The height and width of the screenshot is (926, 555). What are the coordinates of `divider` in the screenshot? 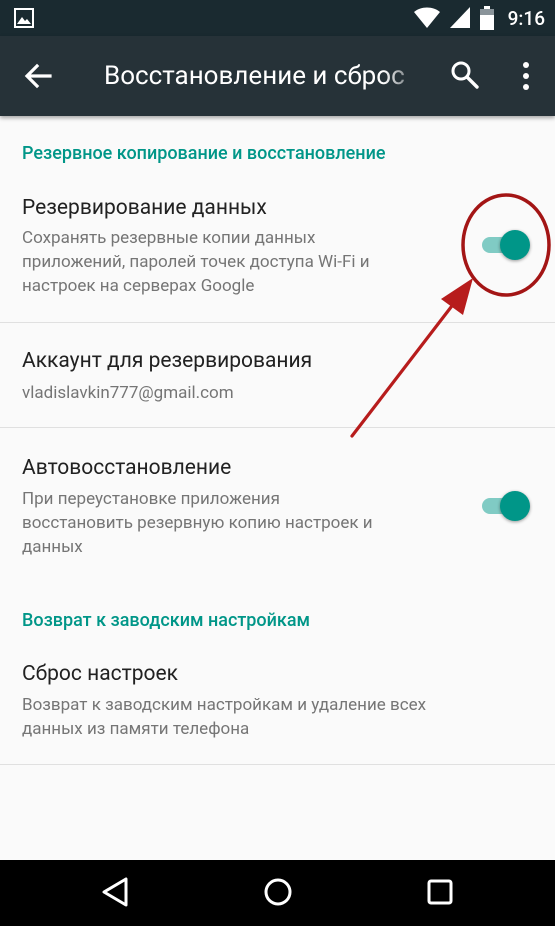 It's located at (277, 764).